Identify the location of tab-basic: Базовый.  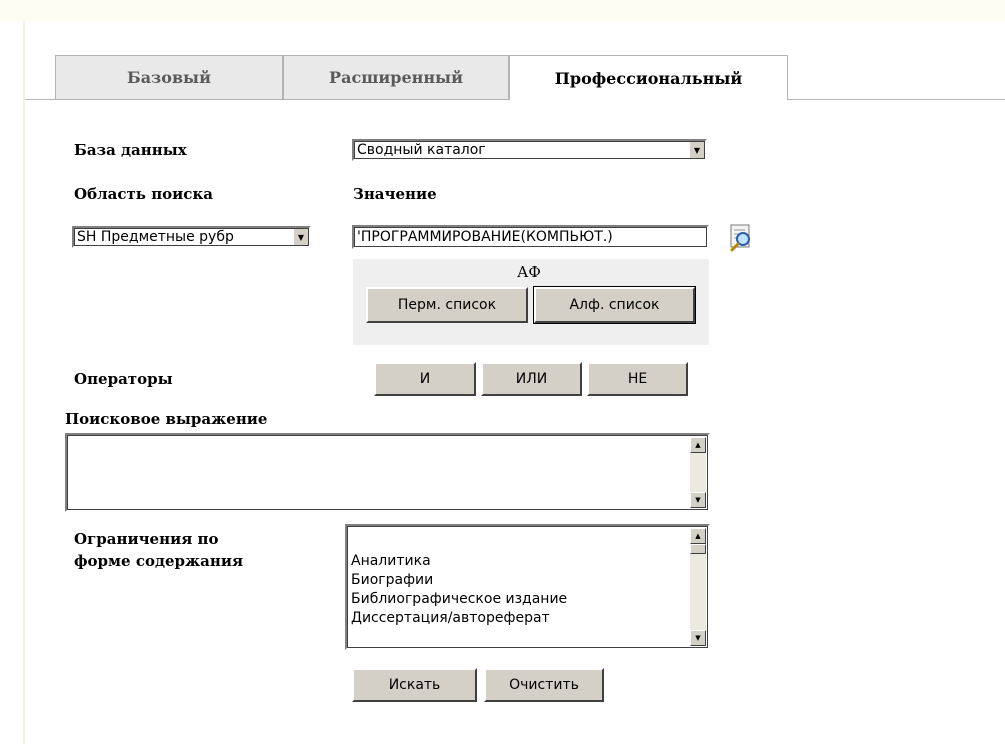
(169, 77).